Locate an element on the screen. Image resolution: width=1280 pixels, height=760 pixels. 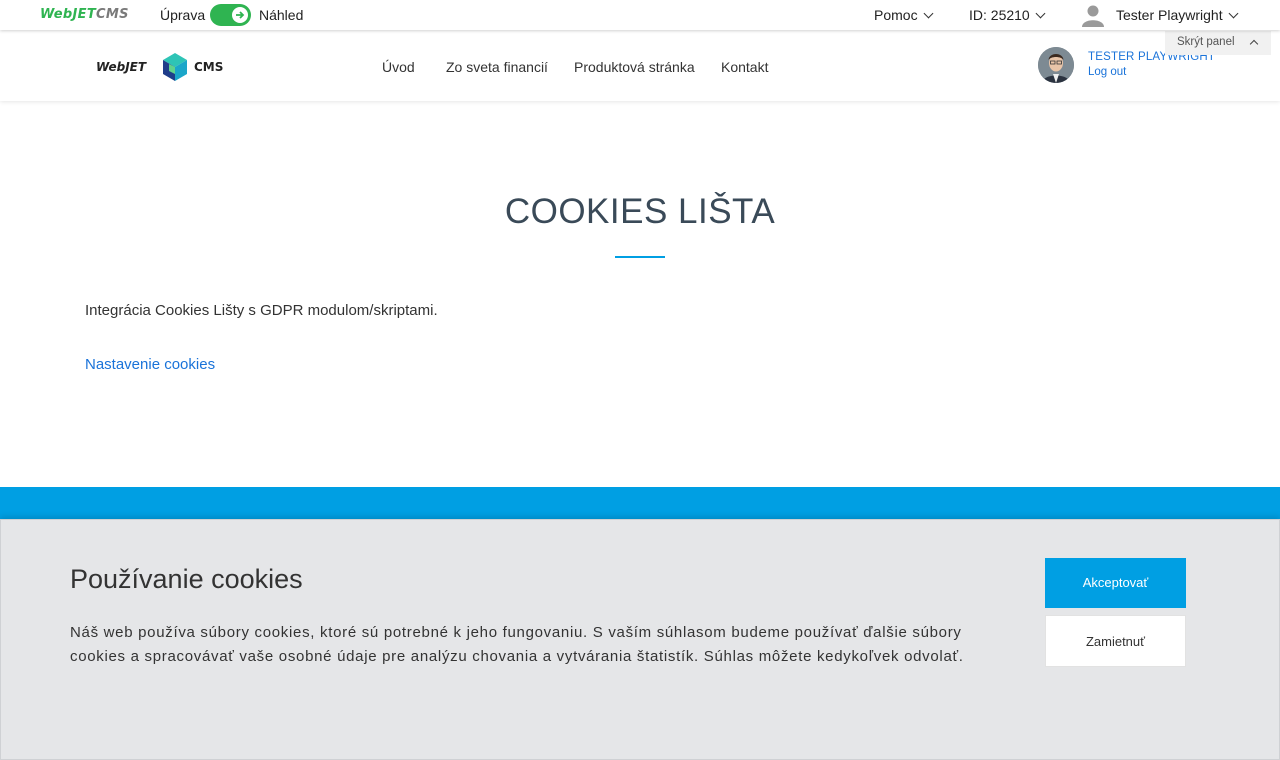
hide-panel-label: Skrýt panel is located at coordinates (1206, 42).